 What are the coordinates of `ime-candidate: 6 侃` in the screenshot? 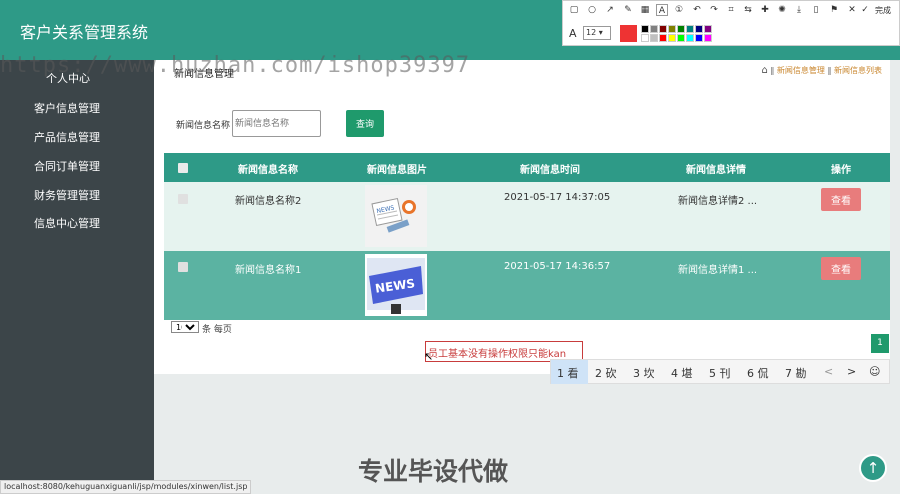 It's located at (758, 373).